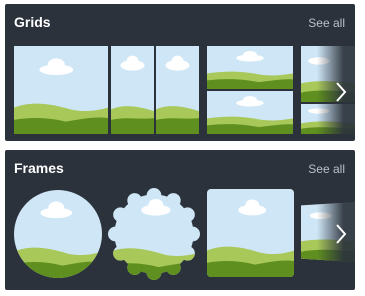  I want to click on grid-template-single, so click(61, 90).